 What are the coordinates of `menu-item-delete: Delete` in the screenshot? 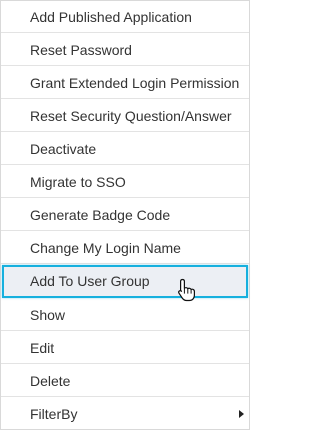 It's located at (125, 381).